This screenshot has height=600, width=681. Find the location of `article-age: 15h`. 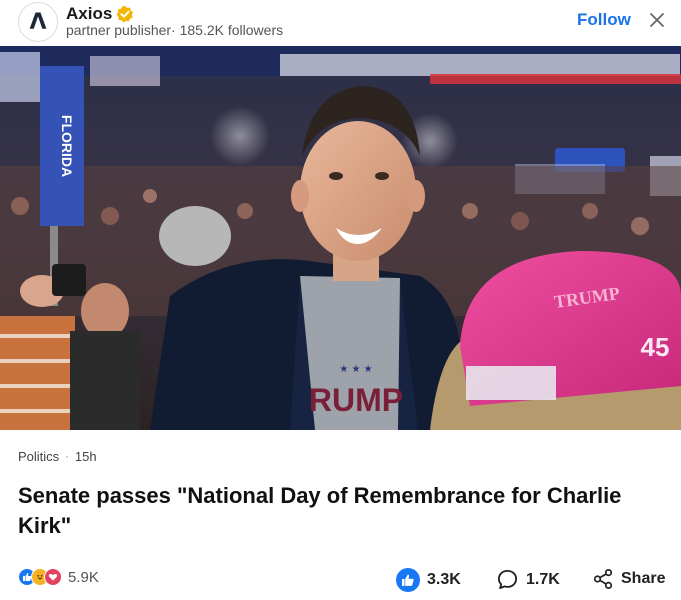

article-age: 15h is located at coordinates (85, 456).